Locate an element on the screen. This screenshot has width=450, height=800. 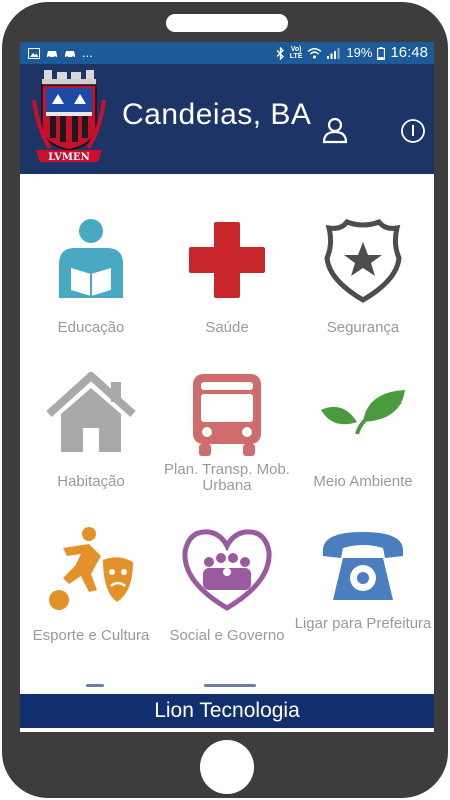
menu-item-transporte: Plan. Transp. Mob. Urbana is located at coordinates (227, 447).